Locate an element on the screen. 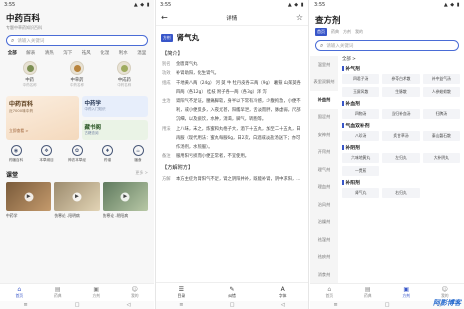  type-badge: 方剂 is located at coordinates (167, 37).